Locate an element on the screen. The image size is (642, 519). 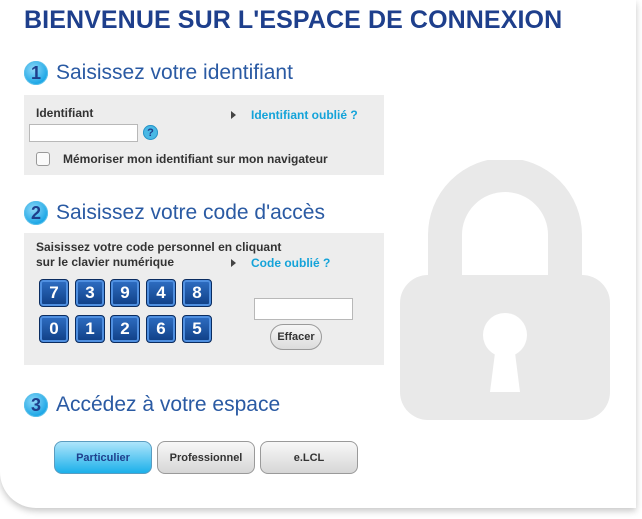
step-2-heading: 2 Saisissez votre code d'accès is located at coordinates (174, 213).